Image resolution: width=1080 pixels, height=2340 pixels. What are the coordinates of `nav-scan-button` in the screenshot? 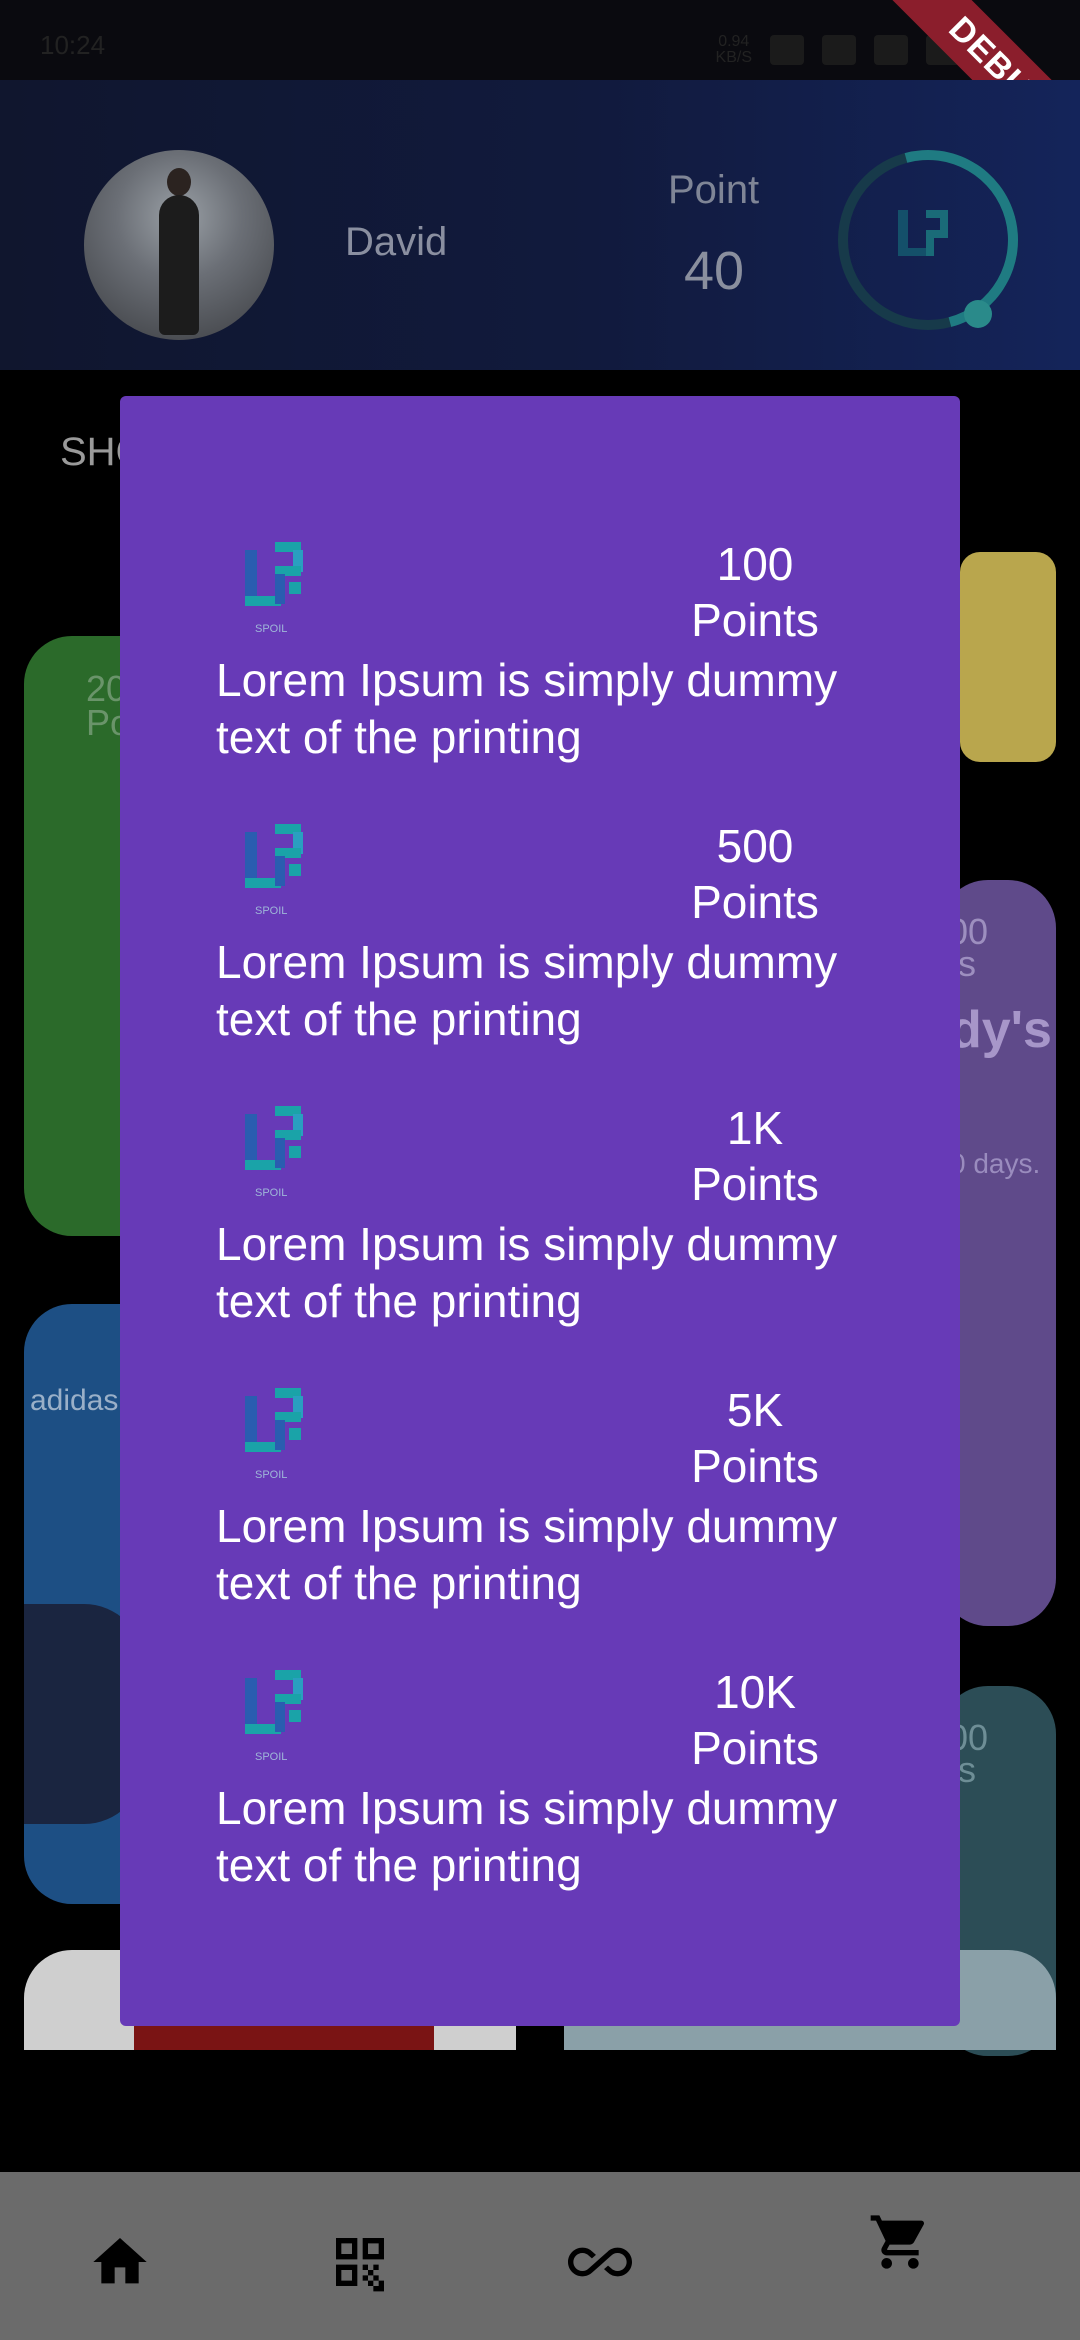 It's located at (360, 2262).